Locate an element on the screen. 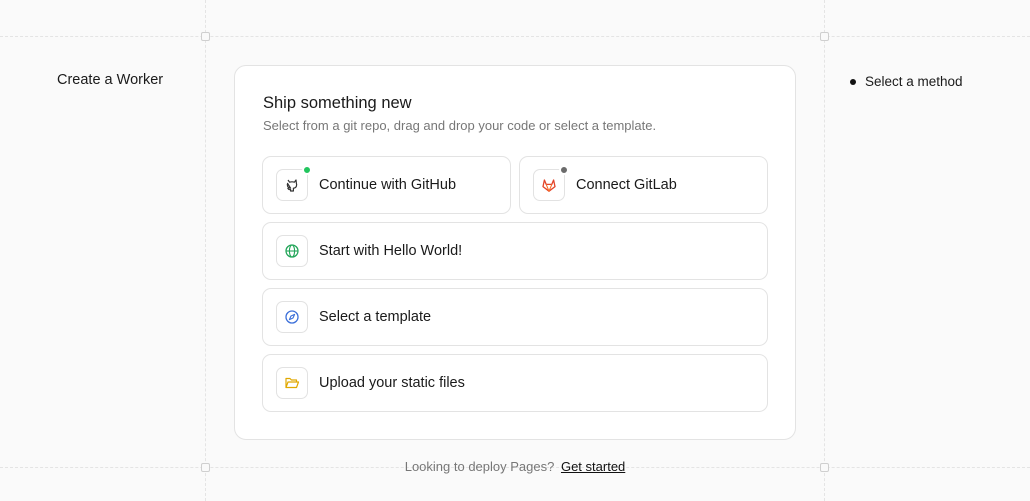 This screenshot has height=501, width=1030. upload-static-files-button: Upload your static files is located at coordinates (515, 383).